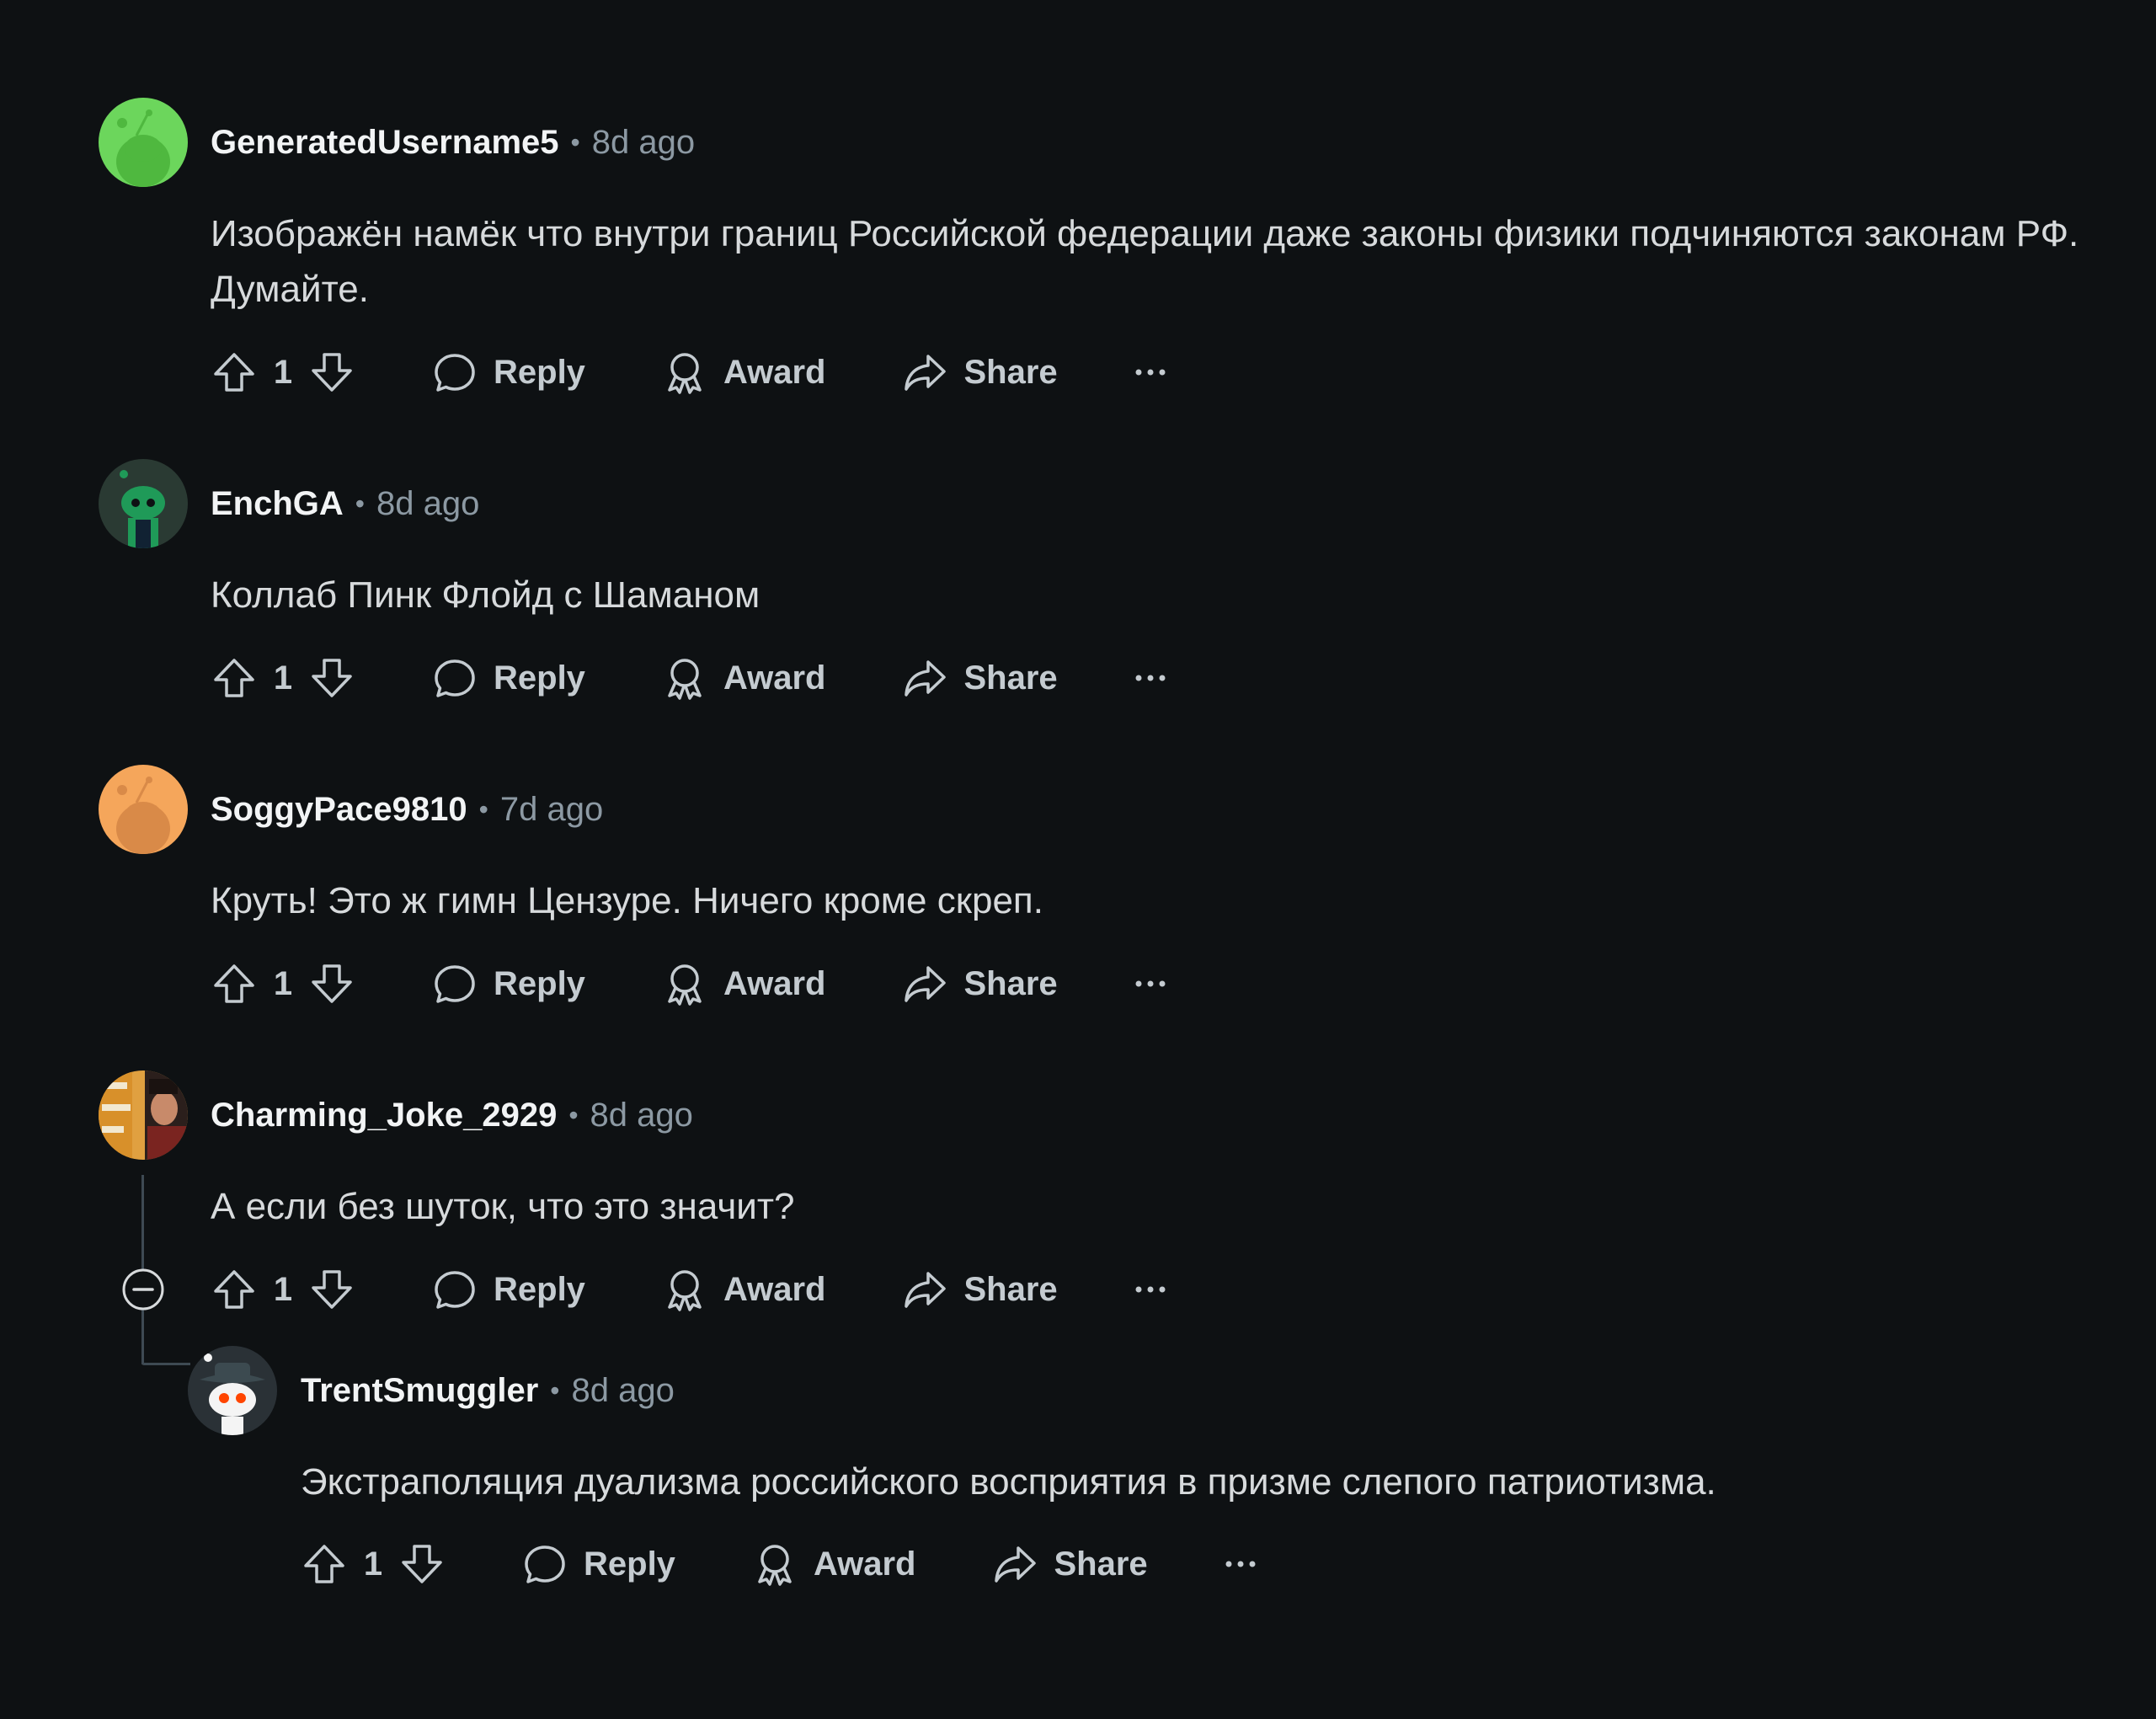 The image size is (2156, 1719). I want to click on user-photo-avatar-icon, so click(143, 1115).